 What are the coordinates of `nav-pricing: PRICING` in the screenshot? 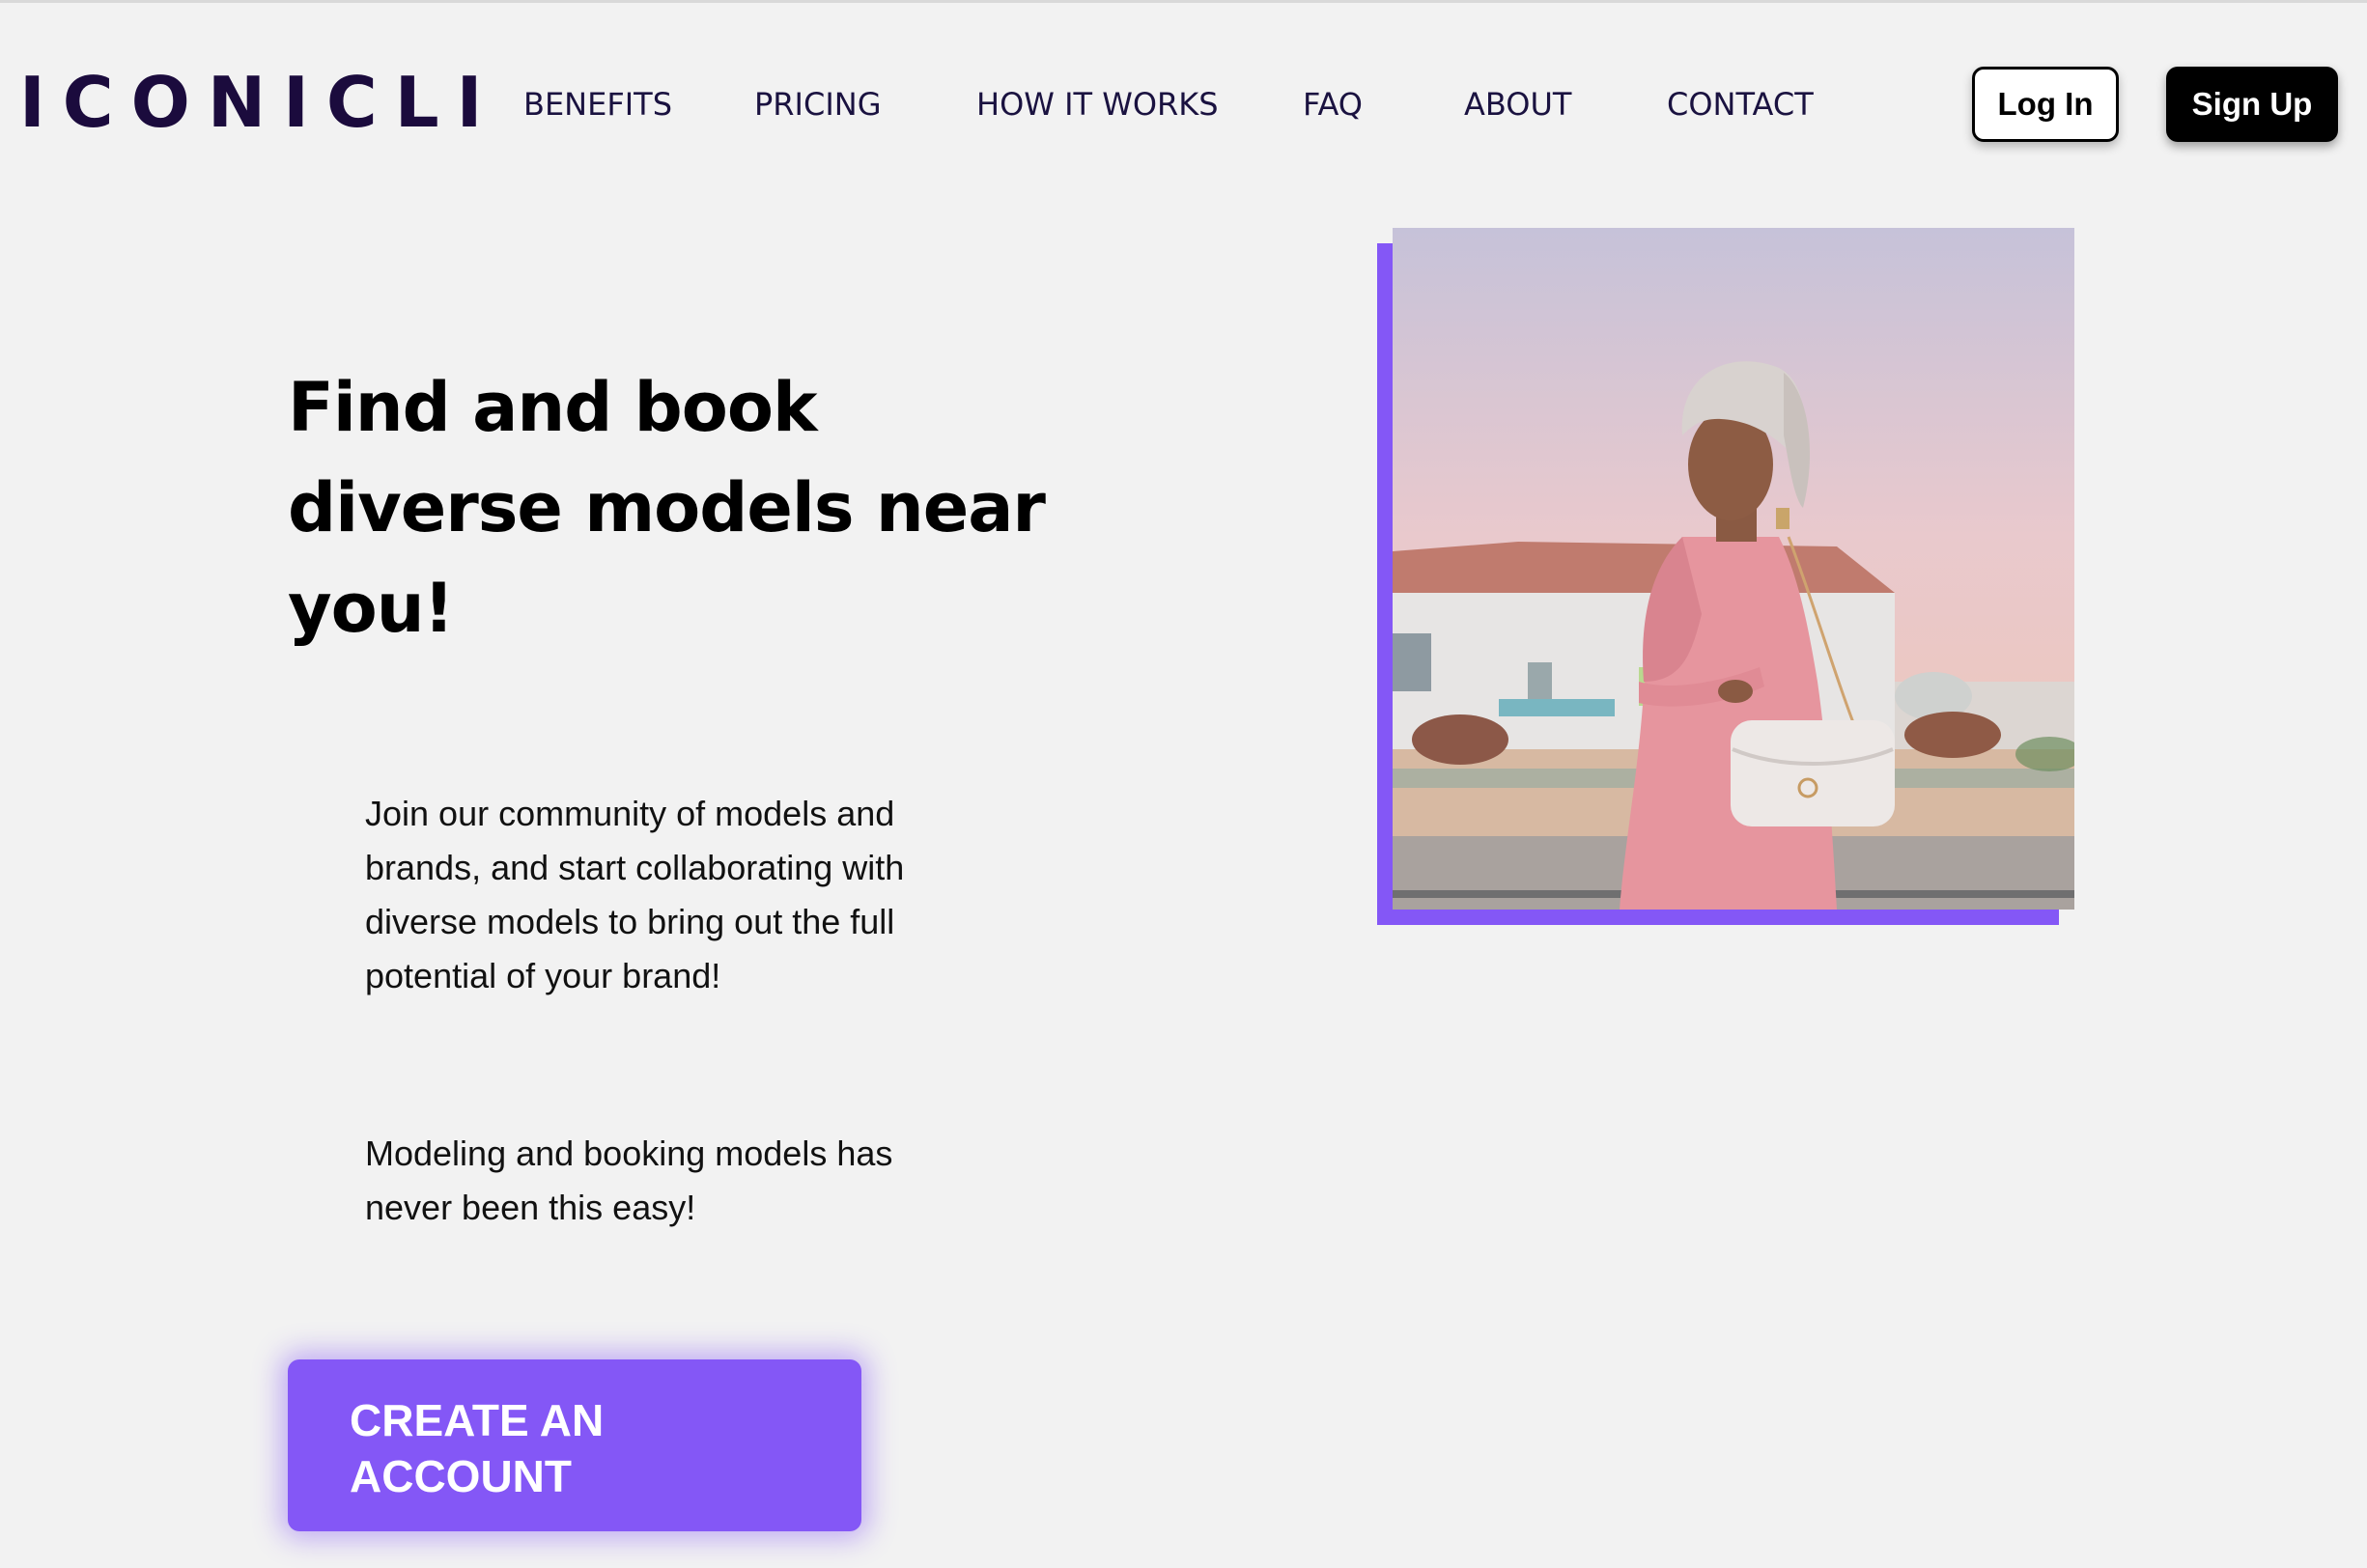 It's located at (817, 105).